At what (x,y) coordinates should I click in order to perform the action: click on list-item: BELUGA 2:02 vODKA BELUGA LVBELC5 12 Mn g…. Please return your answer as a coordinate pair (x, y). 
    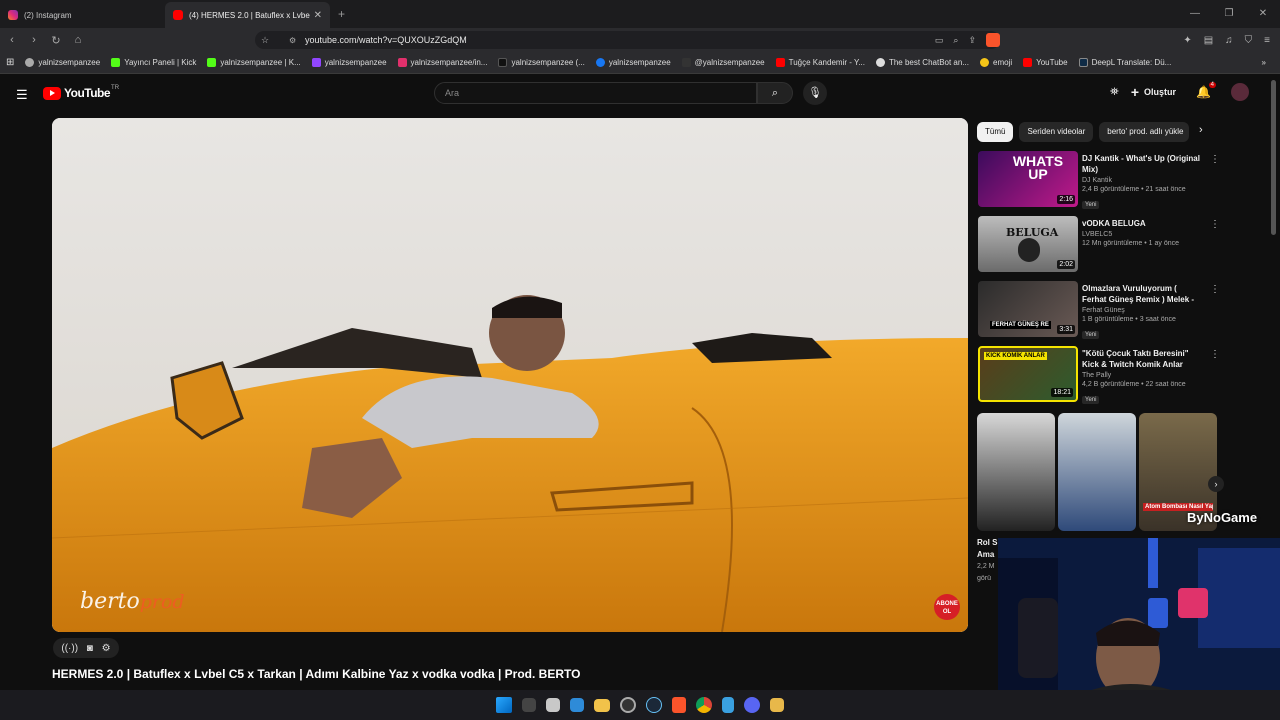
    Looking at the image, I should click on (1099, 247).